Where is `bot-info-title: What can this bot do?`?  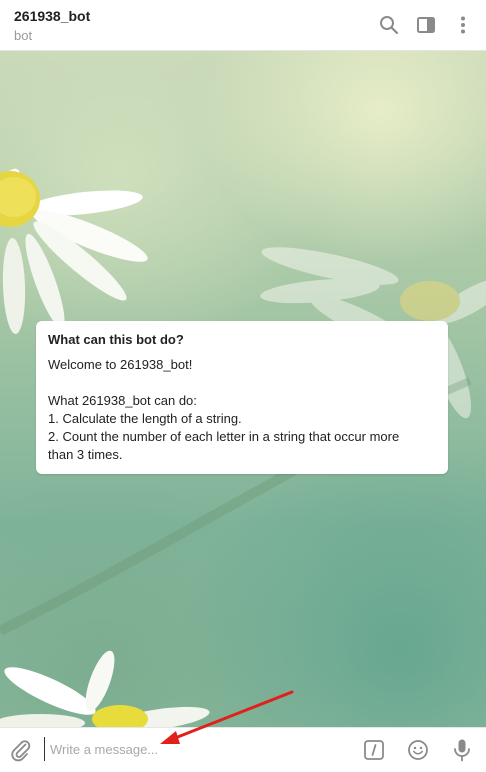 bot-info-title: What can this bot do? is located at coordinates (116, 339).